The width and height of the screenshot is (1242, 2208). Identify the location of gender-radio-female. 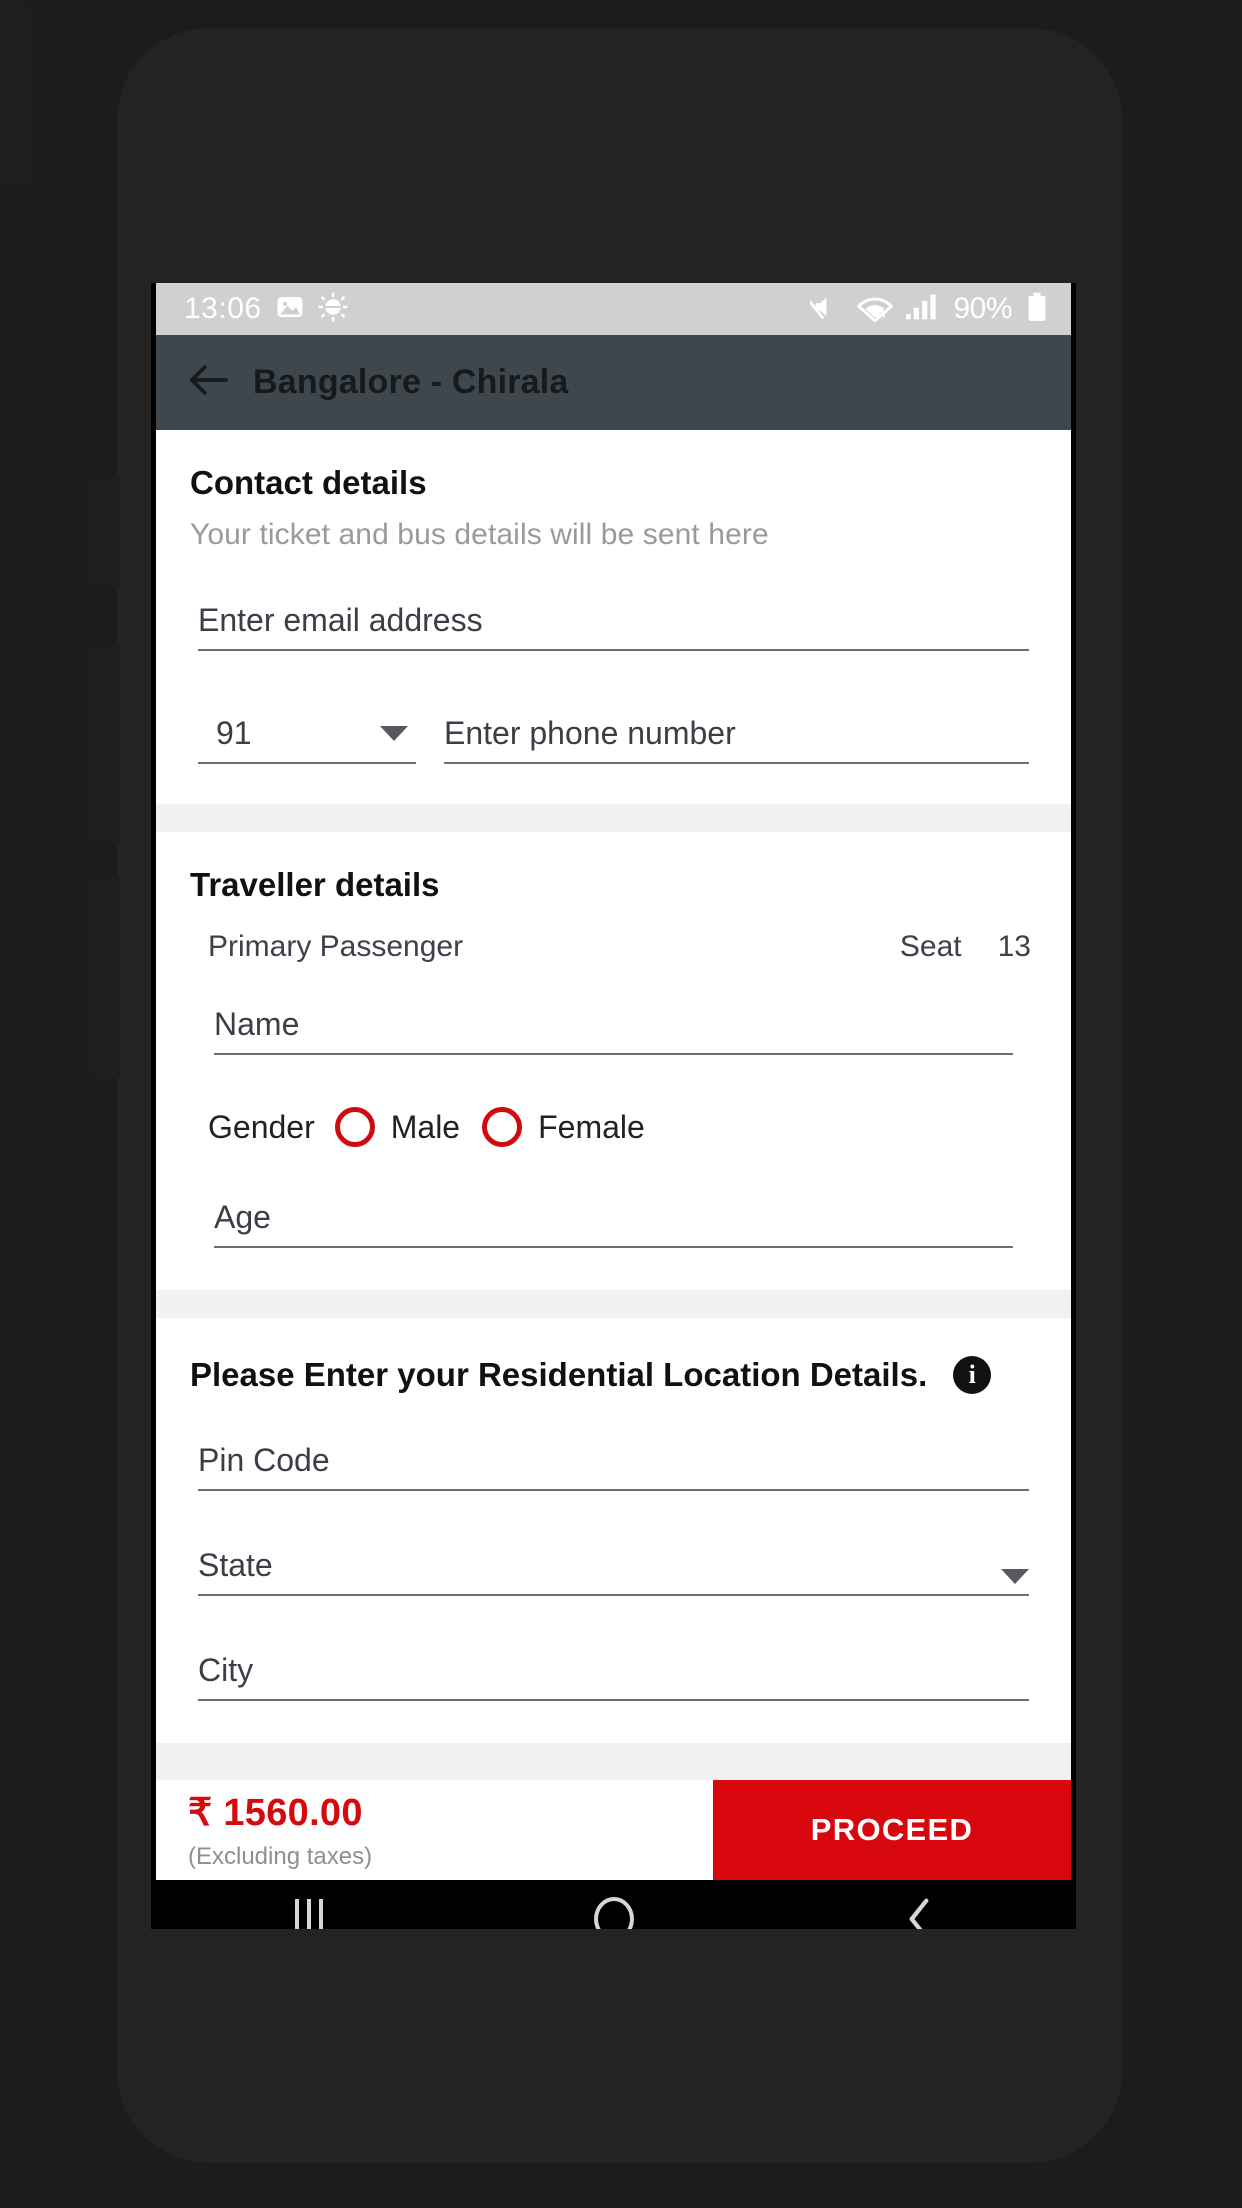
(502, 1127).